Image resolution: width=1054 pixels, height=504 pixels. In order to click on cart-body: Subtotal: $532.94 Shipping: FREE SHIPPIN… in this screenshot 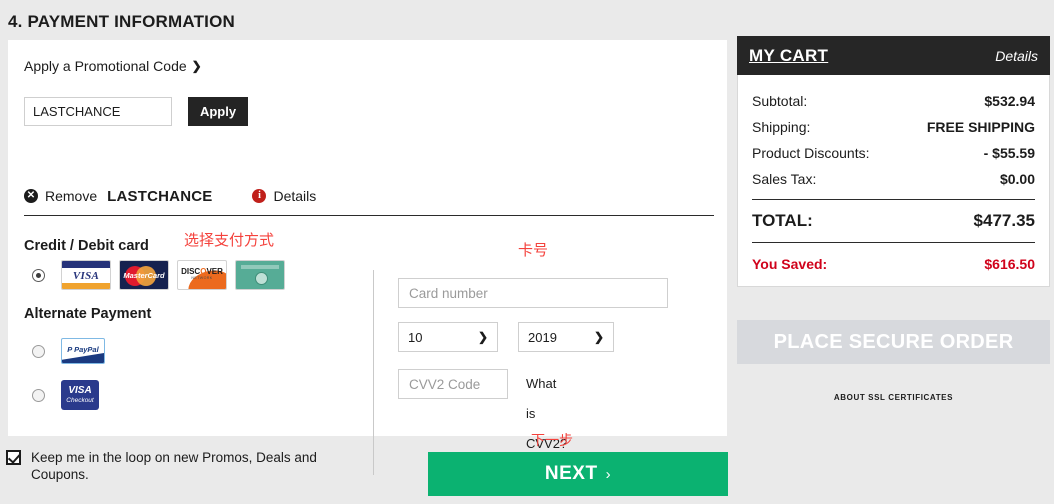, I will do `click(893, 181)`.